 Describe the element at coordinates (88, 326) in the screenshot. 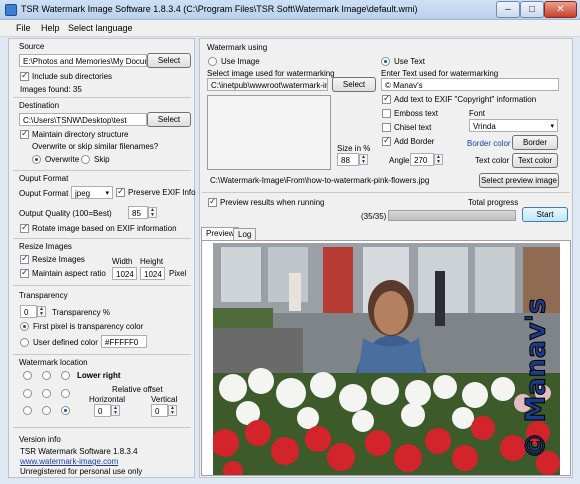

I see `first-pixel-label: First pixel is transparency color` at that location.